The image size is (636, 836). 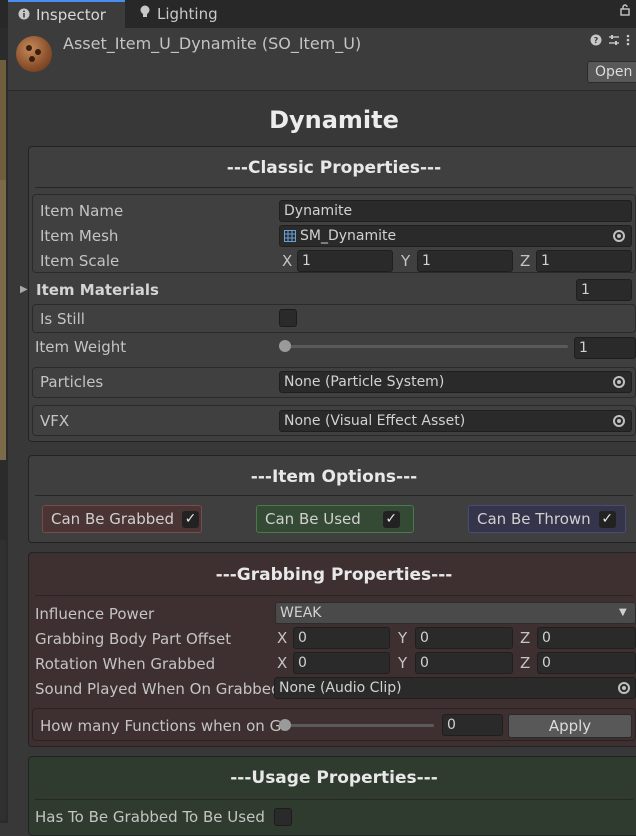 What do you see at coordinates (619, 421) in the screenshot?
I see `vfx-object-picker-icon` at bounding box center [619, 421].